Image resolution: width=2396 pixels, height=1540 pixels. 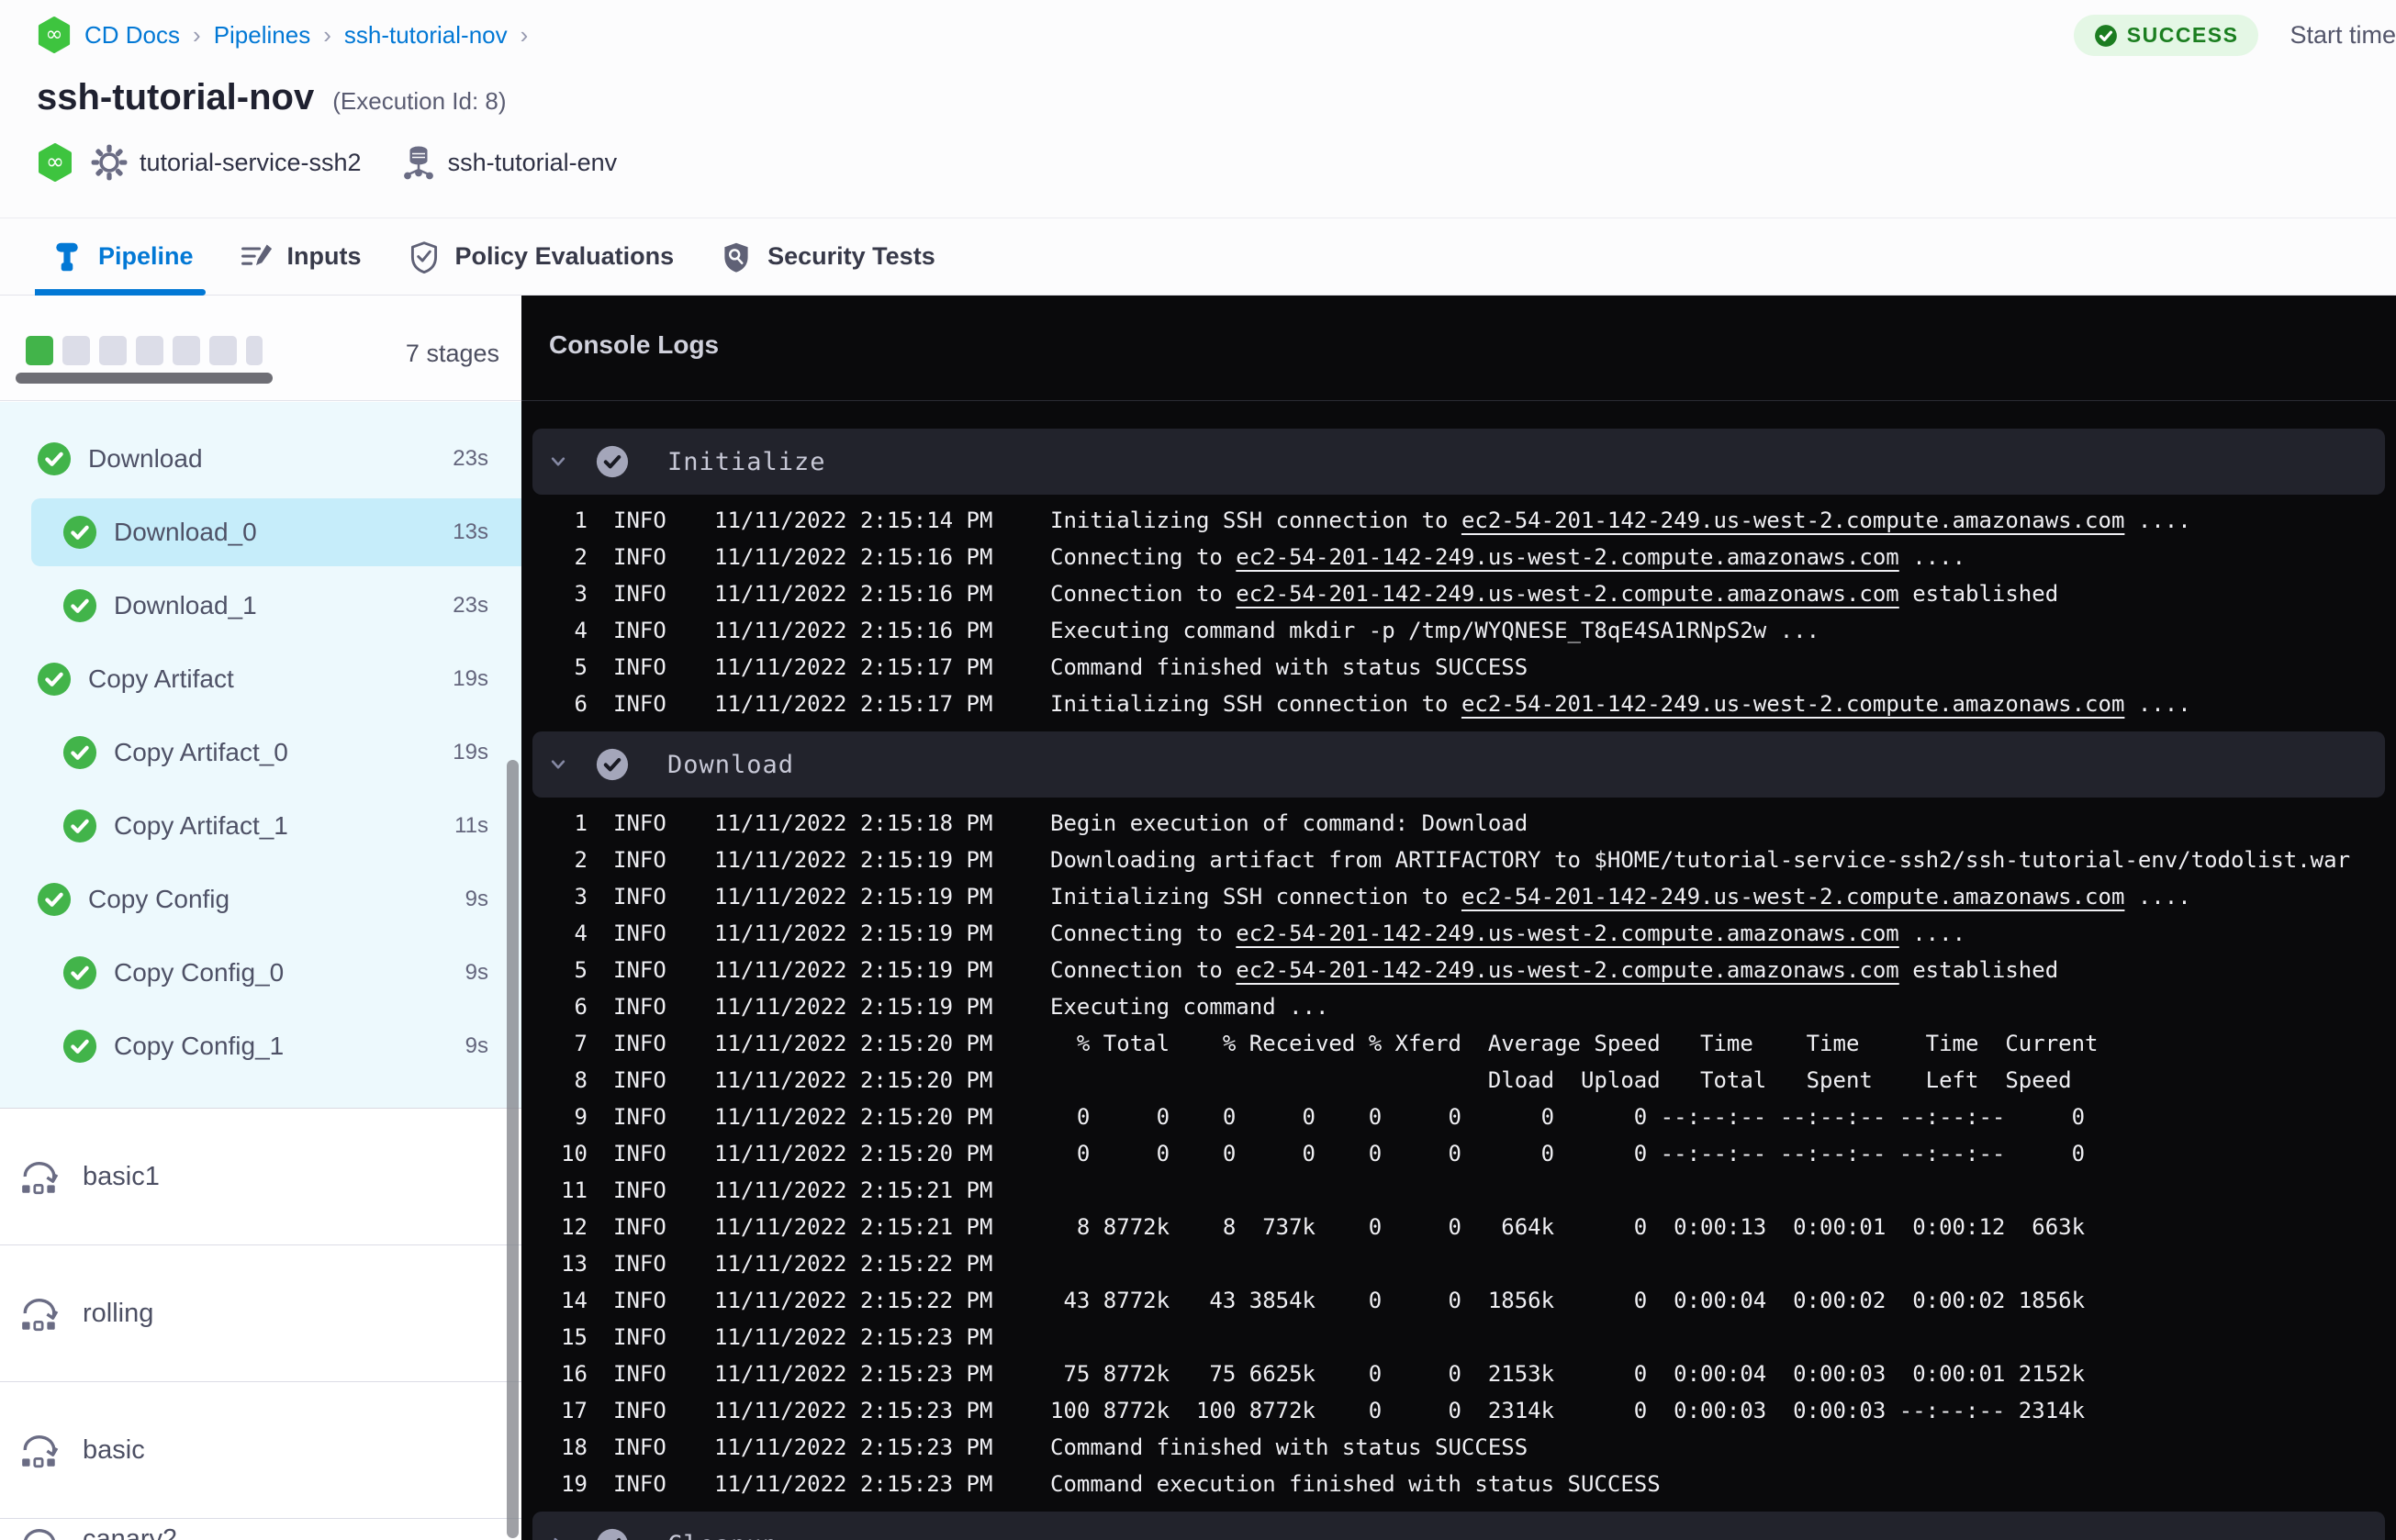 What do you see at coordinates (260, 900) in the screenshot?
I see `stage-row: Copy Config 9s` at bounding box center [260, 900].